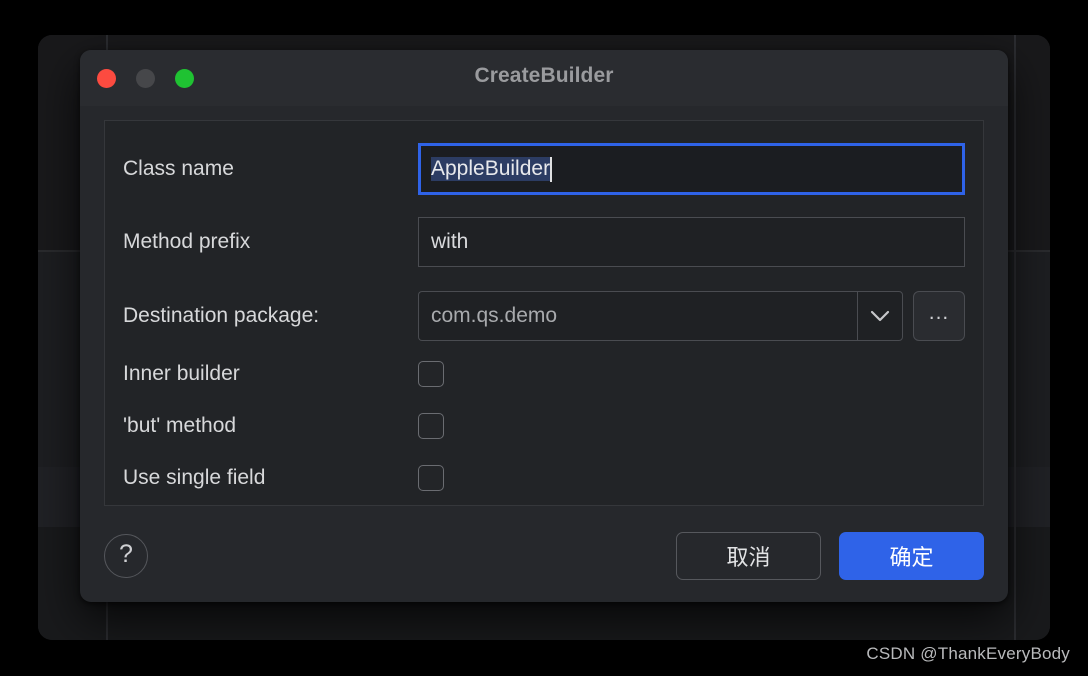 This screenshot has width=1088, height=676. Describe the element at coordinates (968, 653) in the screenshot. I see `watermark: CSDN @ThankEveryBody` at that location.